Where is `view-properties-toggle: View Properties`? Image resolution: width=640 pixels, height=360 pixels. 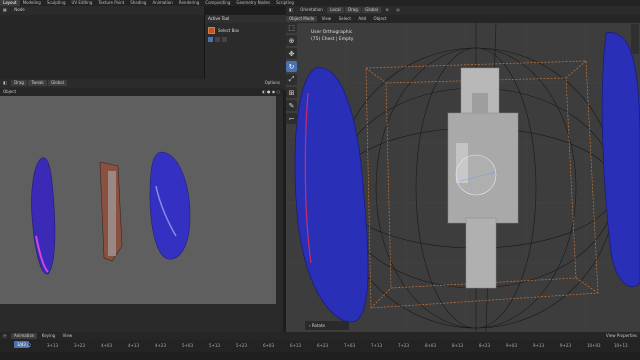 view-properties-toggle: View Properties is located at coordinates (621, 336).